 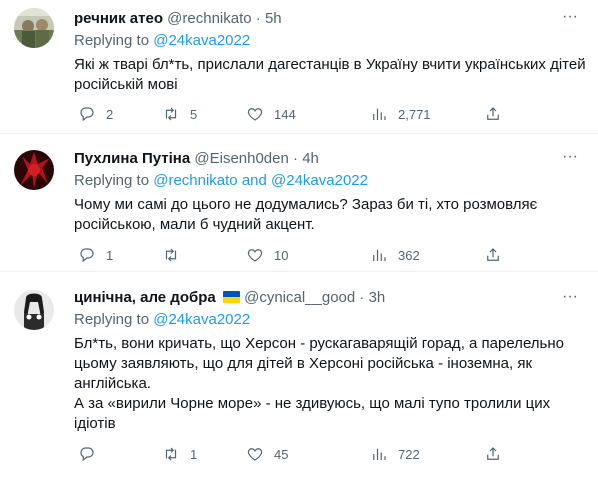 I want to click on author-handle: @Eisenh0den, so click(x=241, y=158).